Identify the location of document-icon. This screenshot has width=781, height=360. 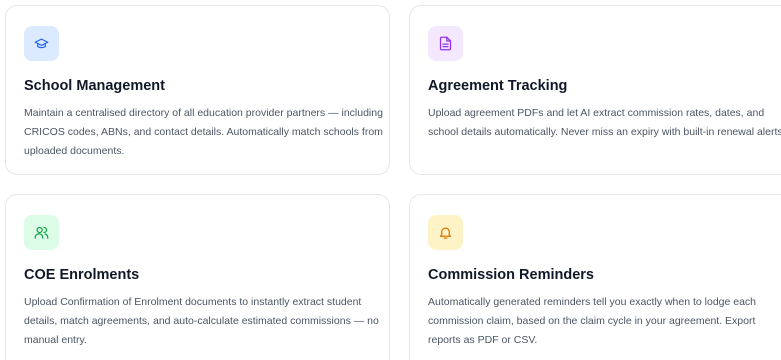
(445, 43).